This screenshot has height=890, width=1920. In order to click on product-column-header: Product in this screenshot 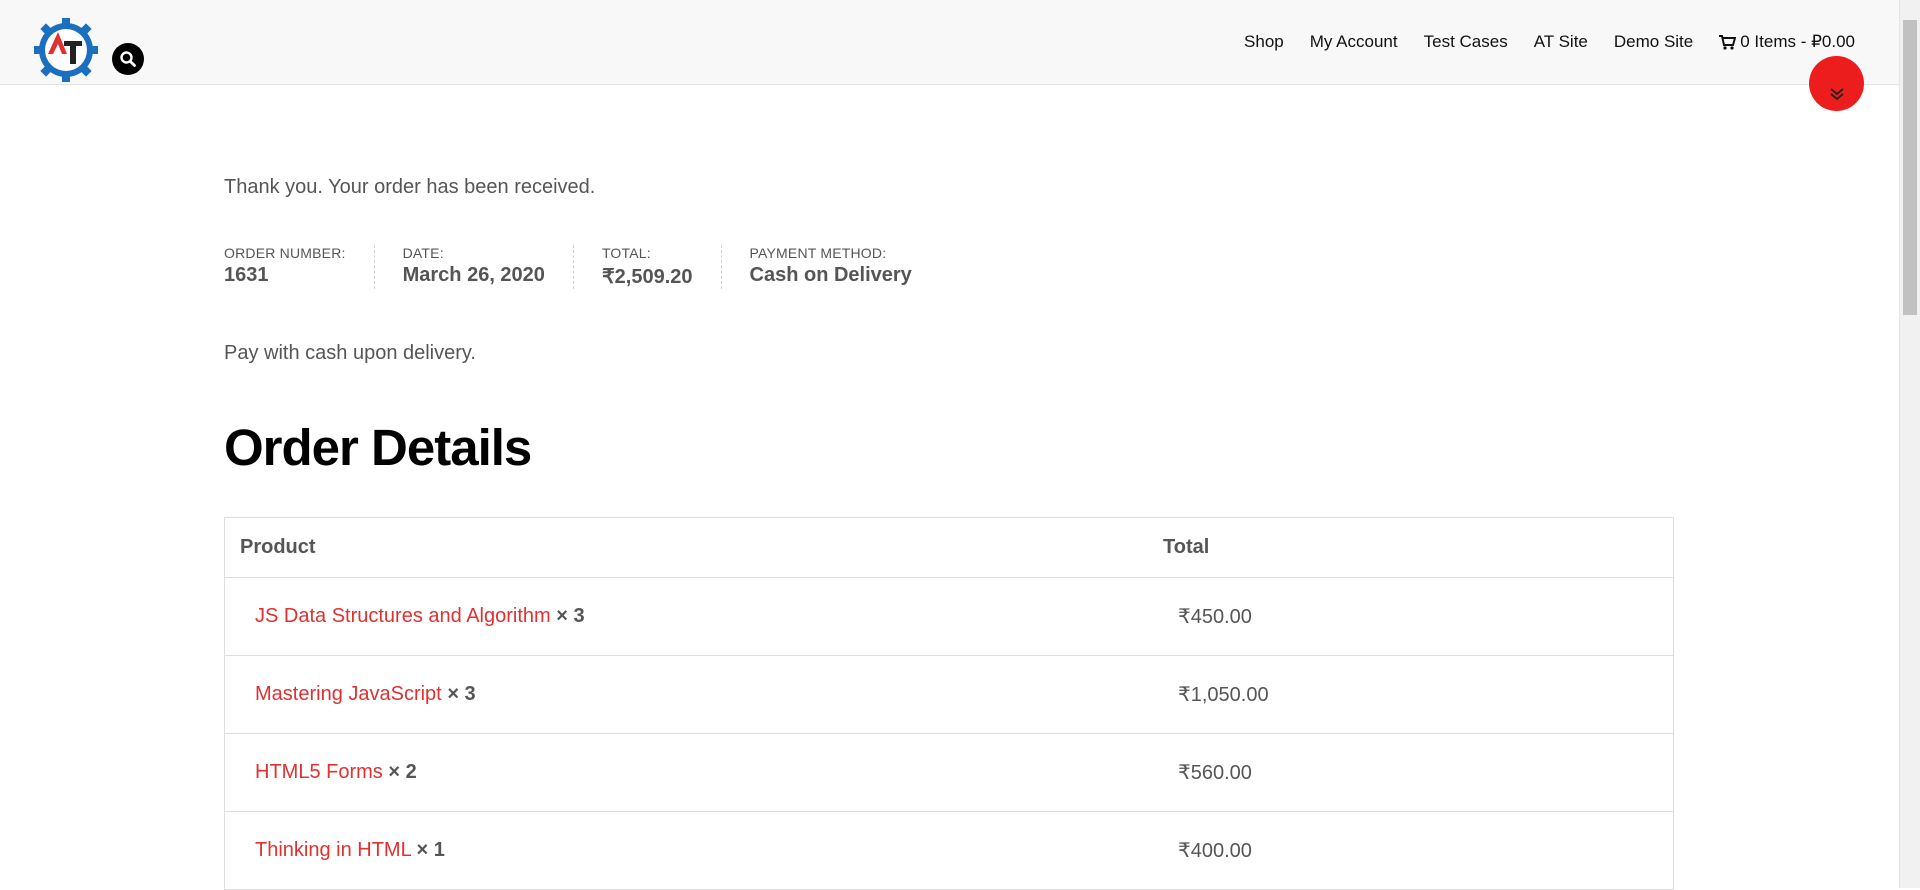, I will do `click(686, 547)`.